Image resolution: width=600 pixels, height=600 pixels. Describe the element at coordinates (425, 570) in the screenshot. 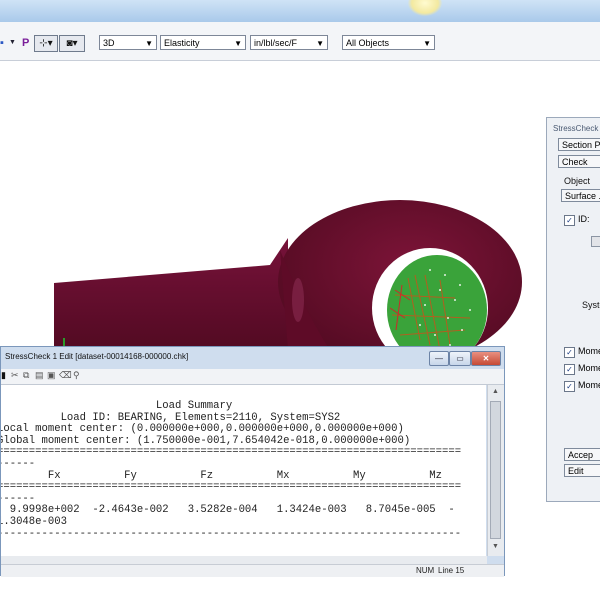

I see `num-lock-indicator: NUM` at that location.